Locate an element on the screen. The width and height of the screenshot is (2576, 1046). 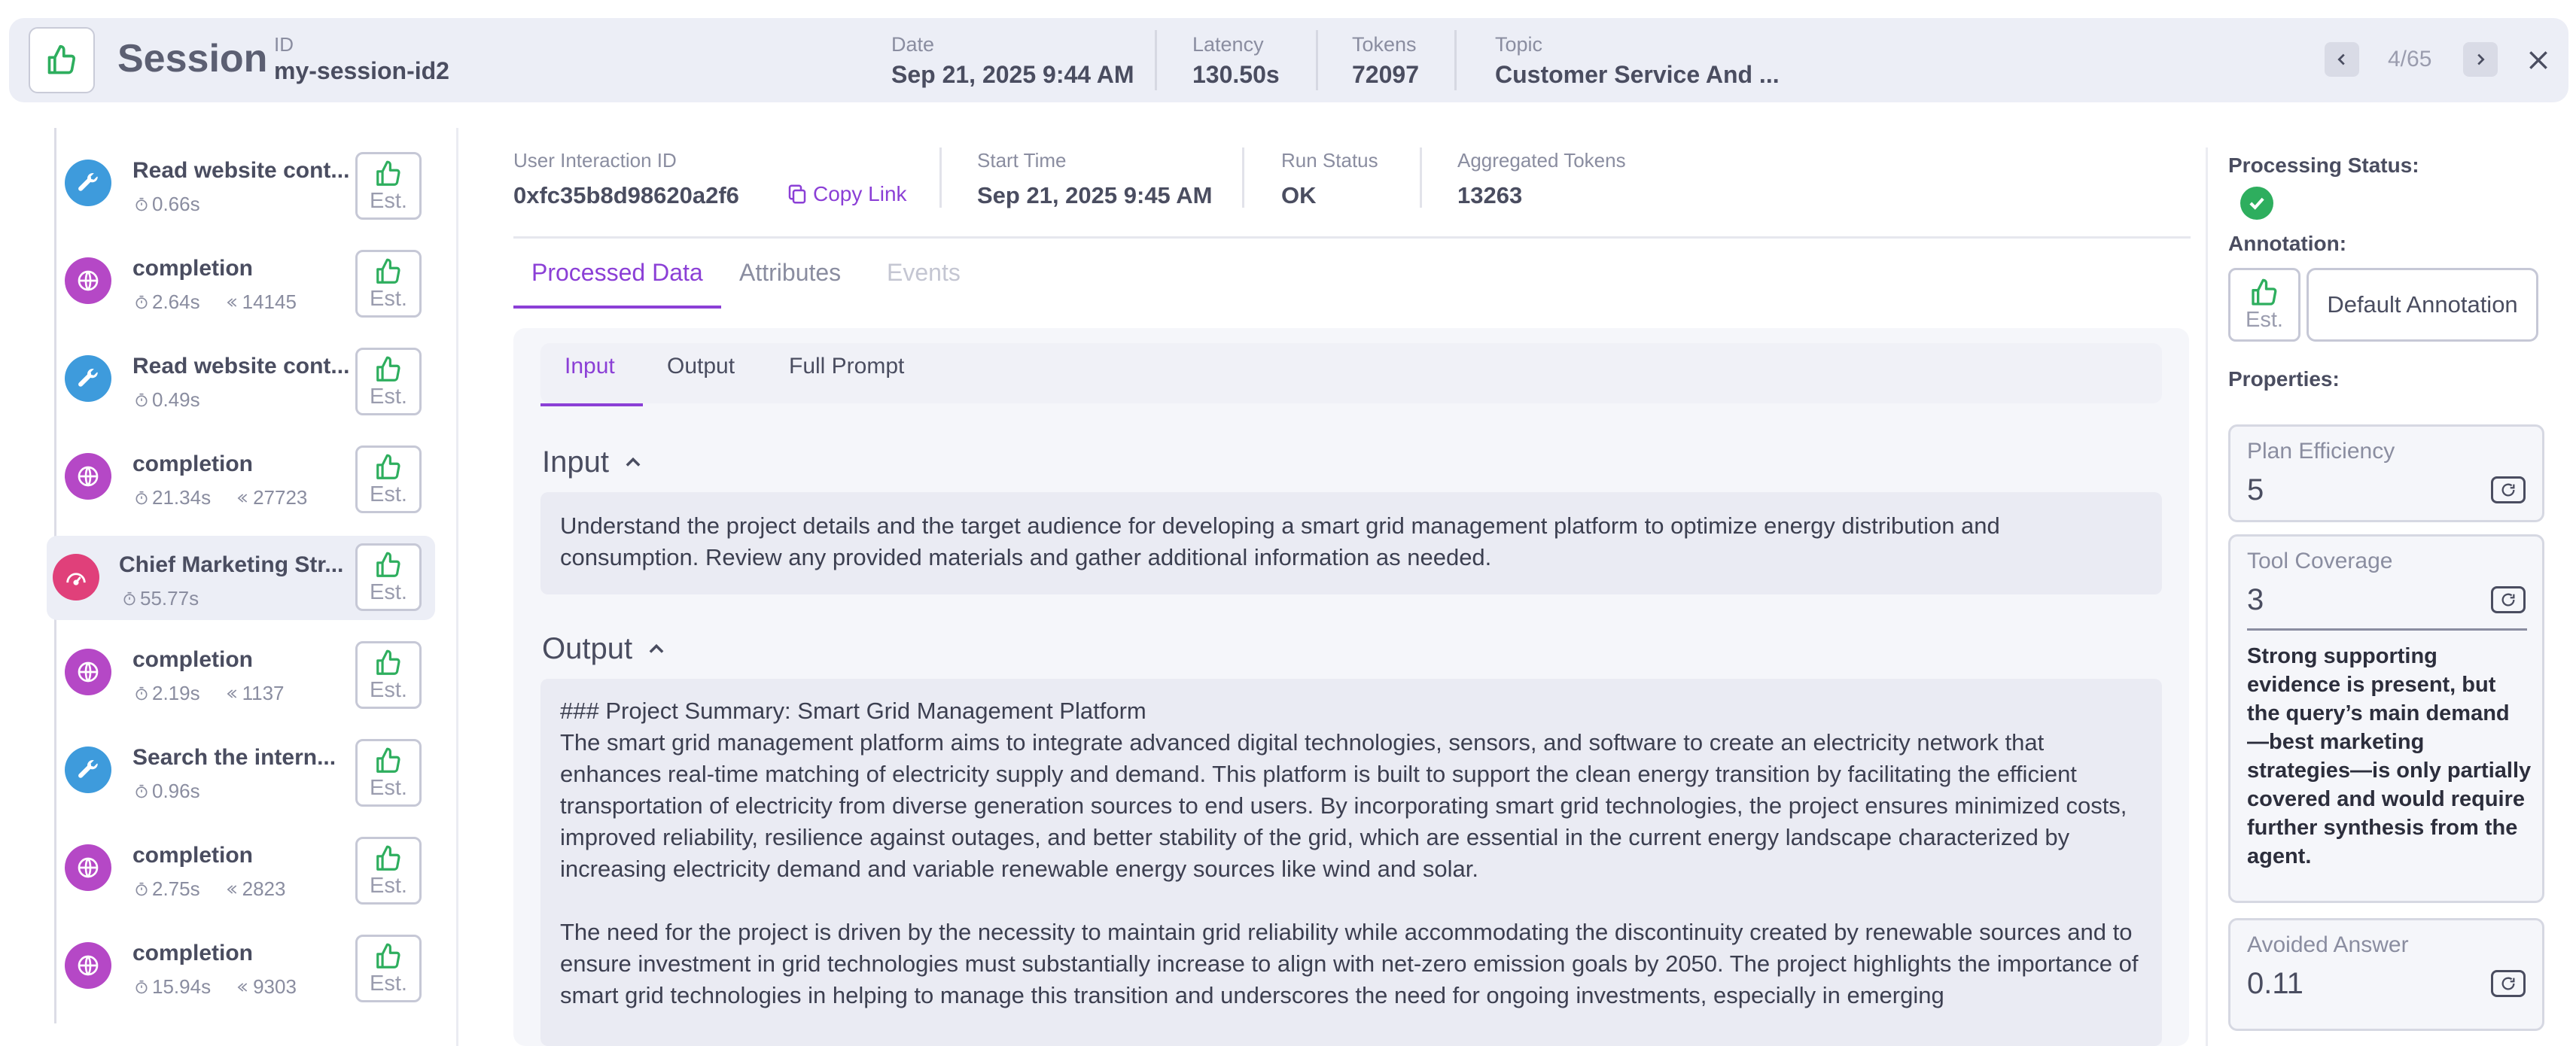
chevron-up-icon is located at coordinates (633, 462).